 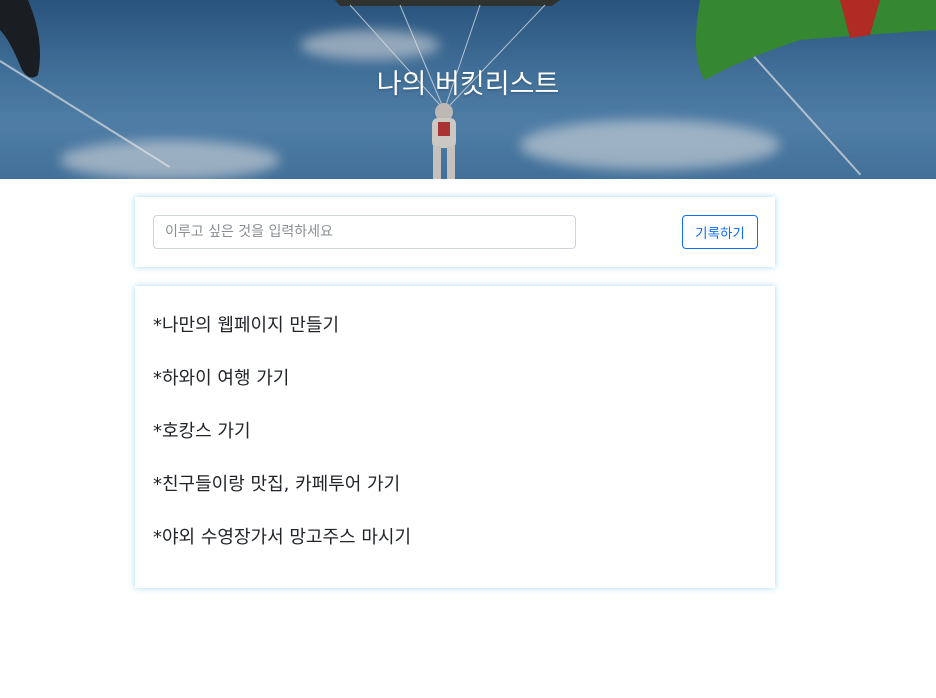 I want to click on input-card: 기록하기, so click(x=455, y=232).